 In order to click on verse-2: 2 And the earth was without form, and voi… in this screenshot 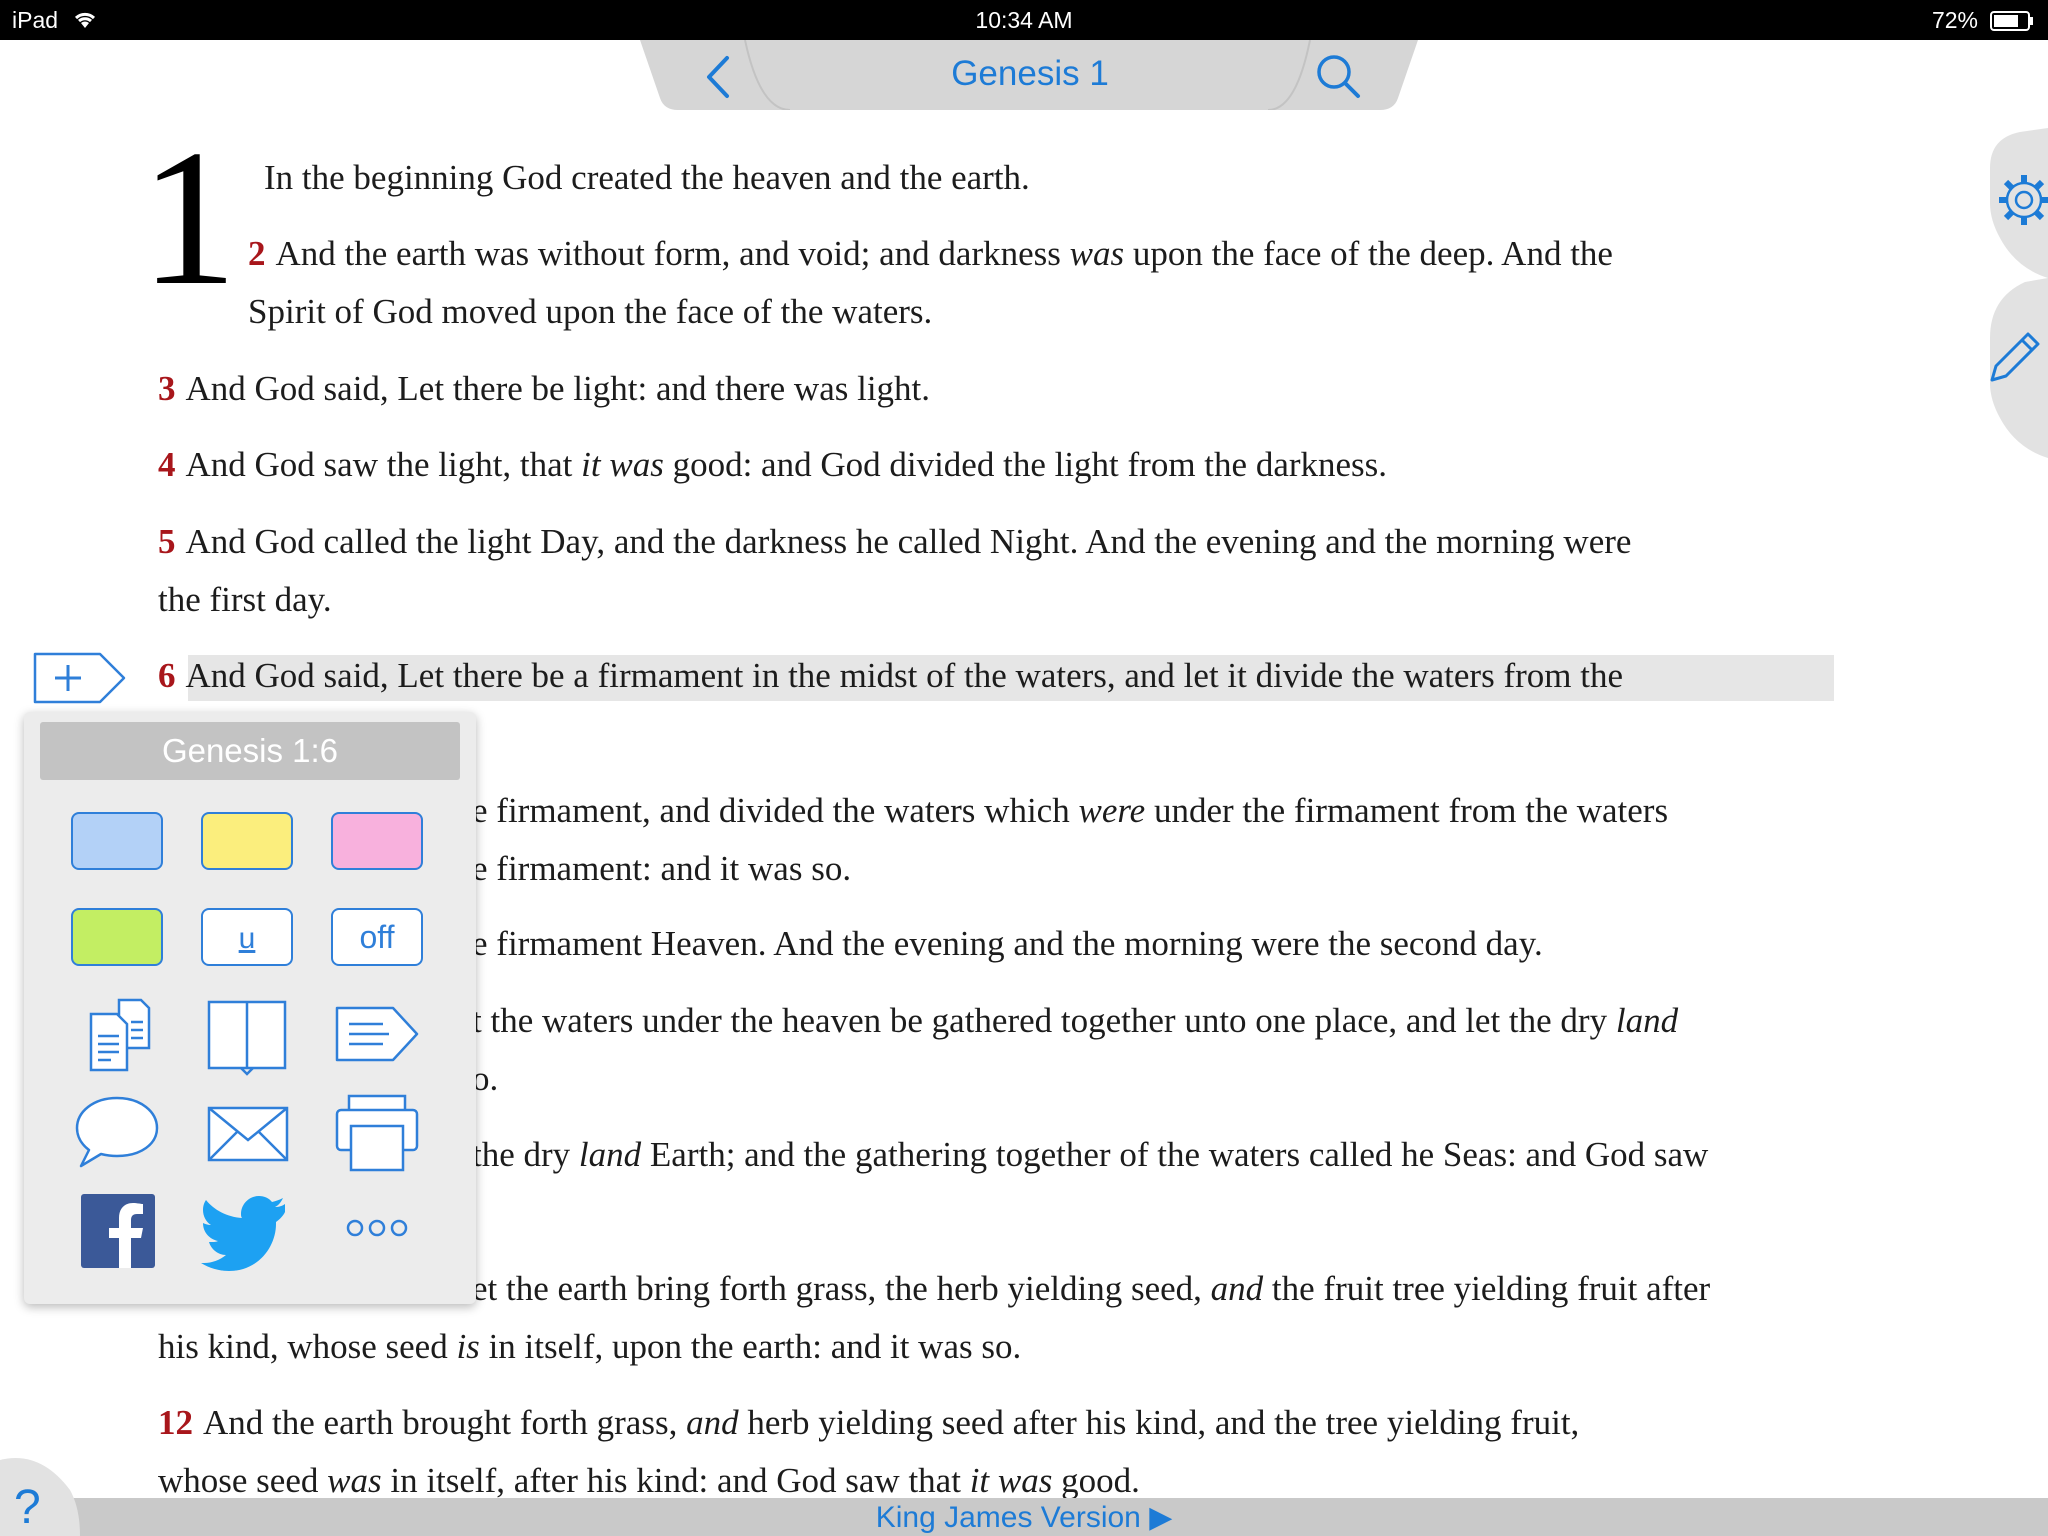, I will do `click(930, 283)`.